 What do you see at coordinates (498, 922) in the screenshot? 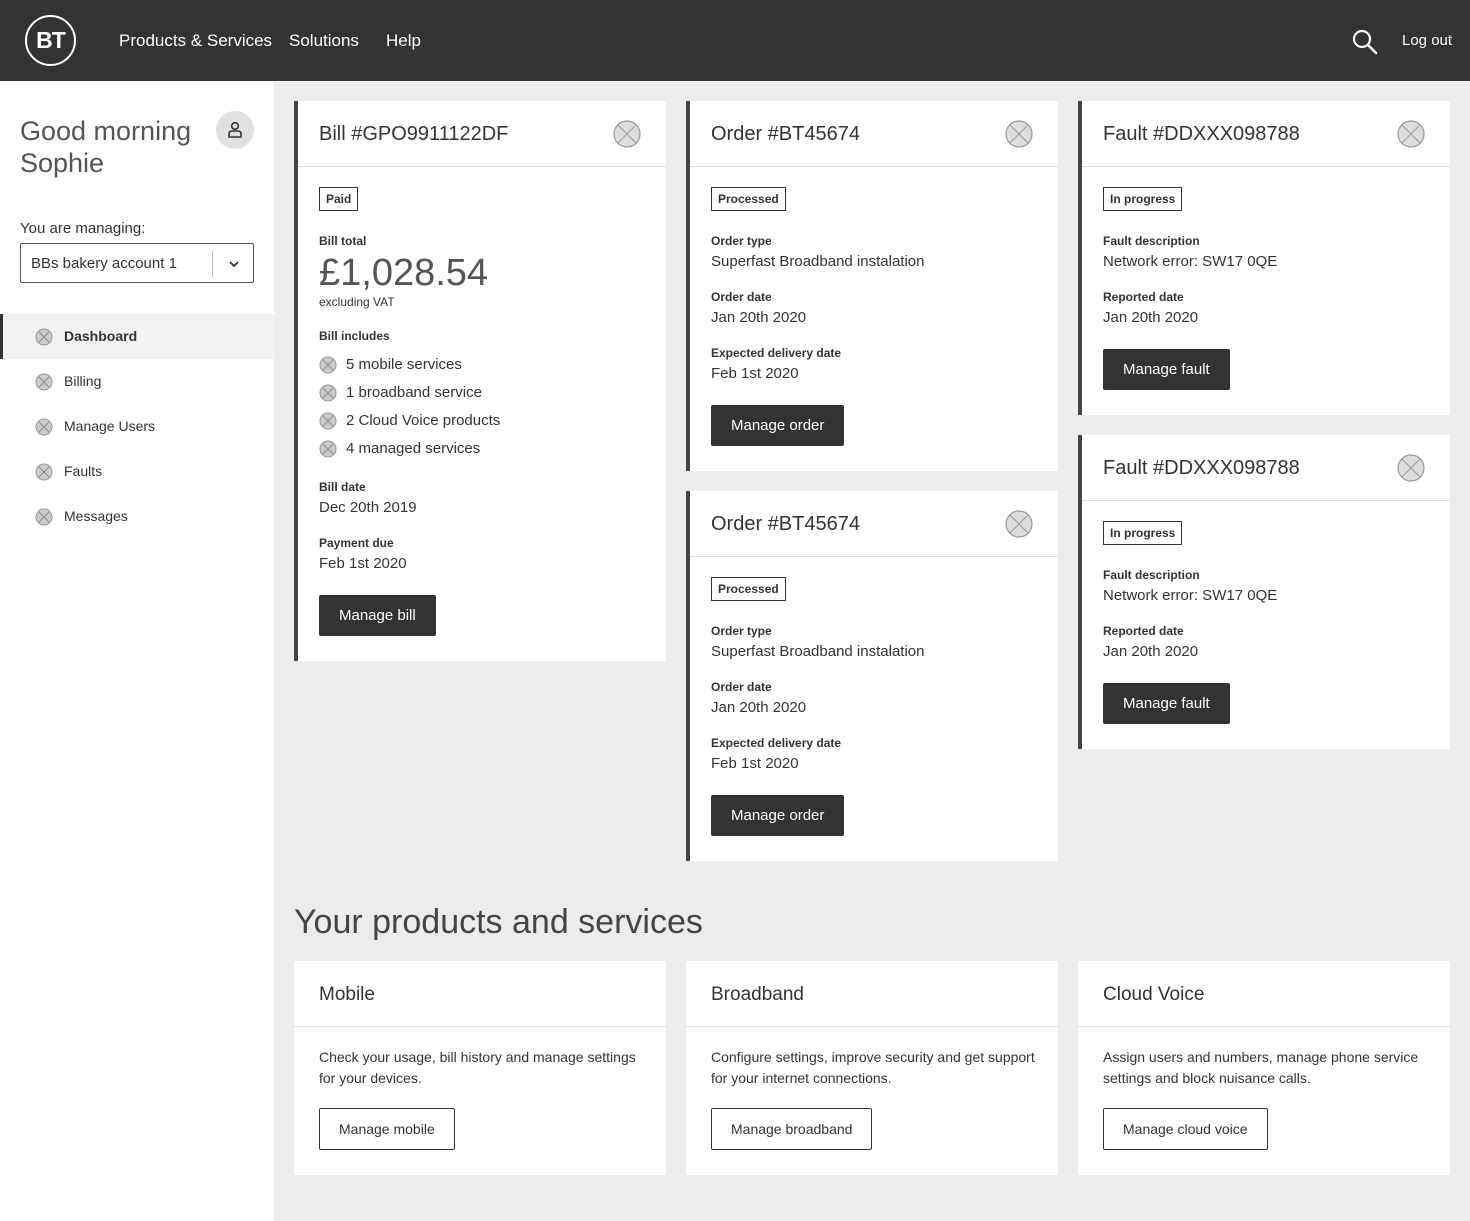
I see `section-title: Your products and services` at bounding box center [498, 922].